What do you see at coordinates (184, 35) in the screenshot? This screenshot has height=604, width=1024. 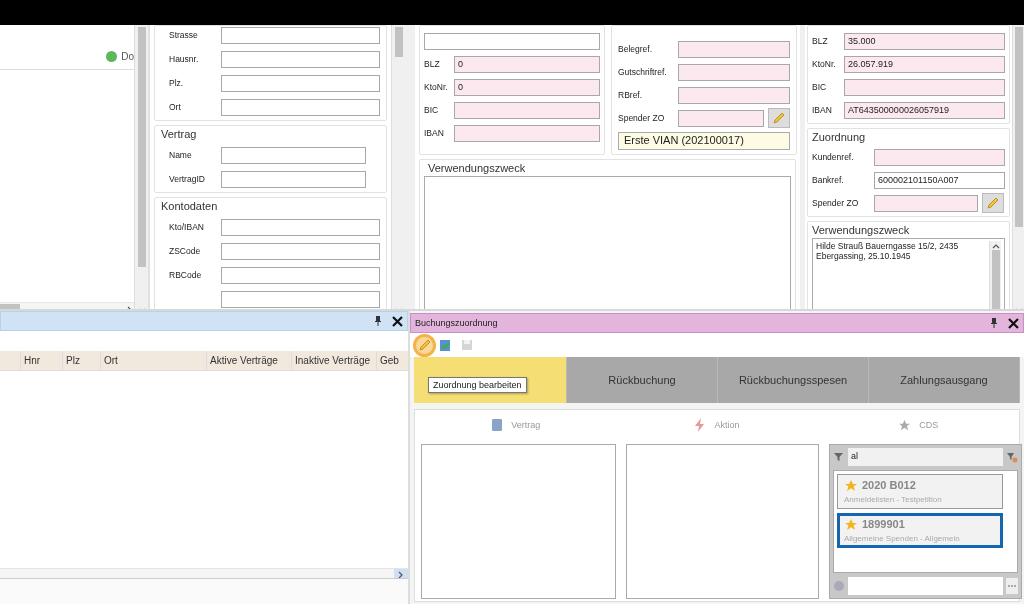 I see `field-label: Strasse` at bounding box center [184, 35].